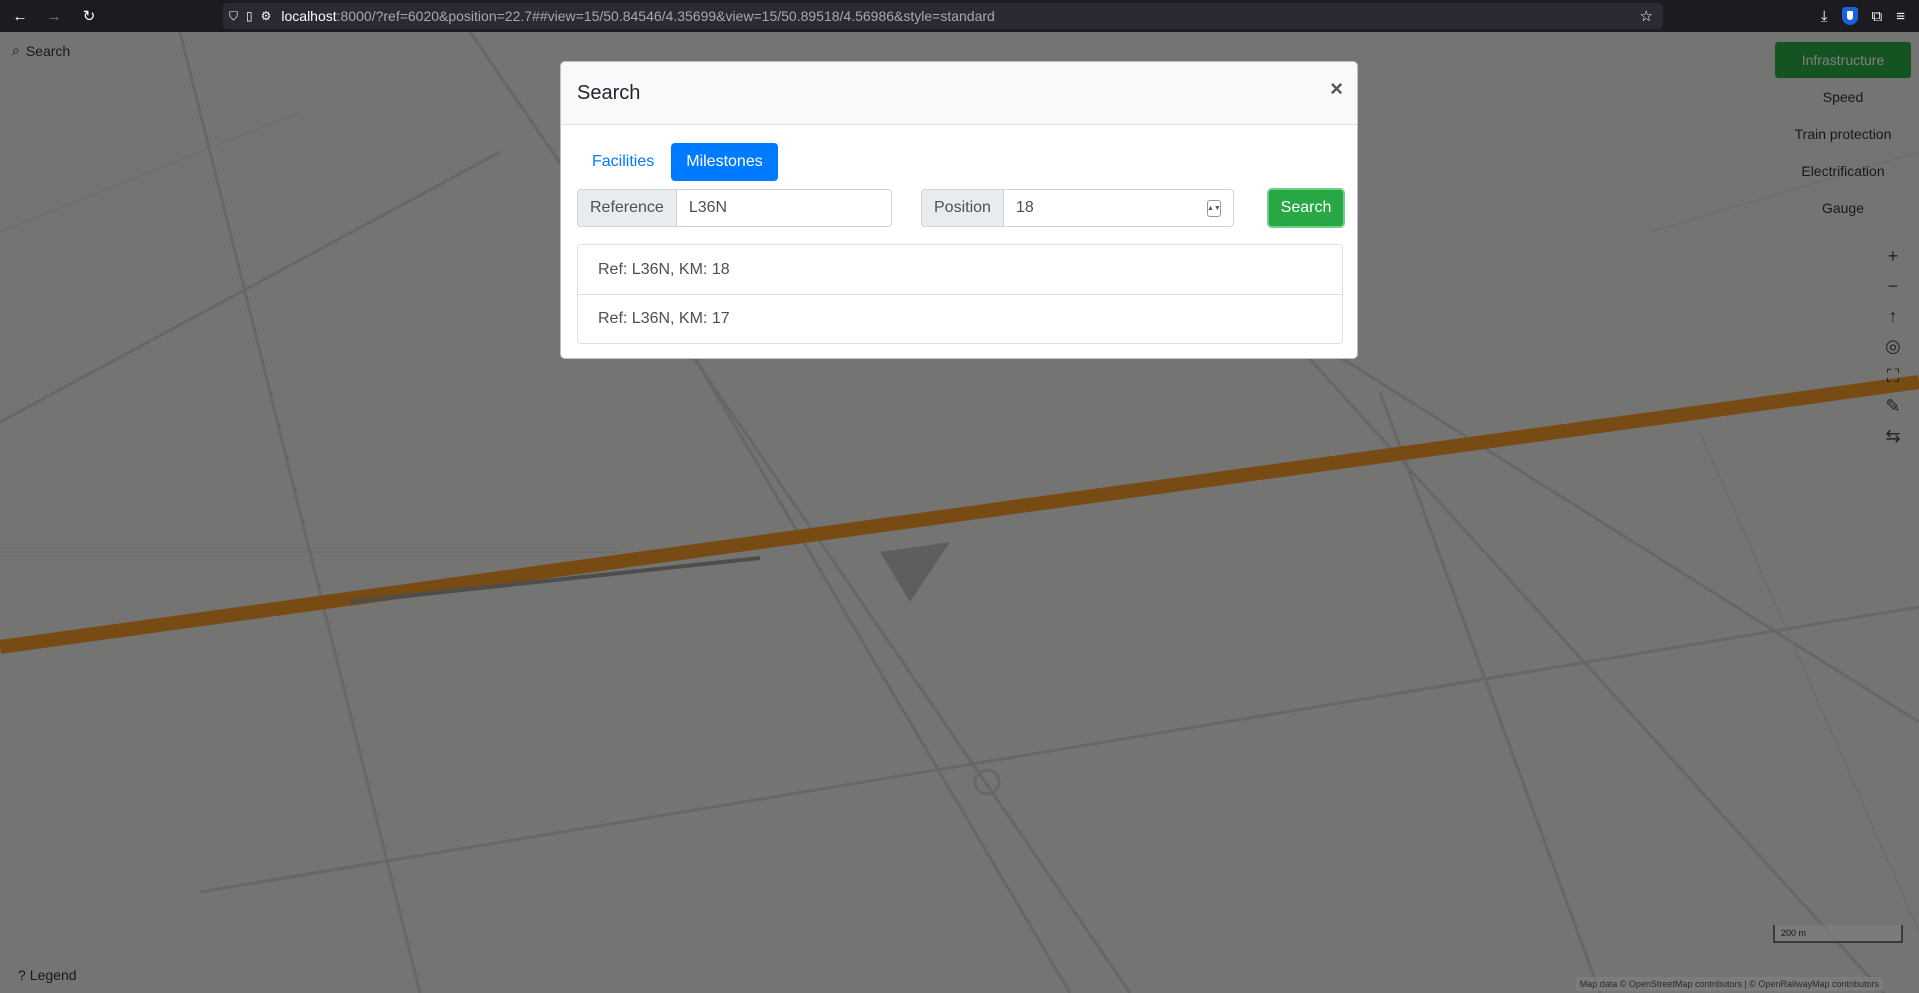 The height and width of the screenshot is (993, 1919). Describe the element at coordinates (89, 16) in the screenshot. I see `reload-icon: ↻` at that location.